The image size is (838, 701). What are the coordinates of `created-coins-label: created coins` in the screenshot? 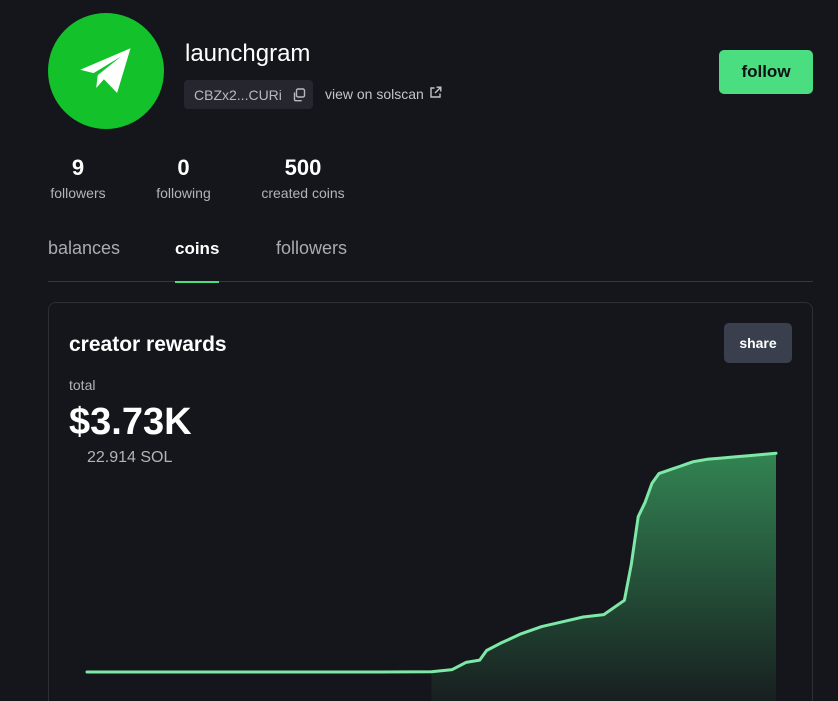 It's located at (303, 193).